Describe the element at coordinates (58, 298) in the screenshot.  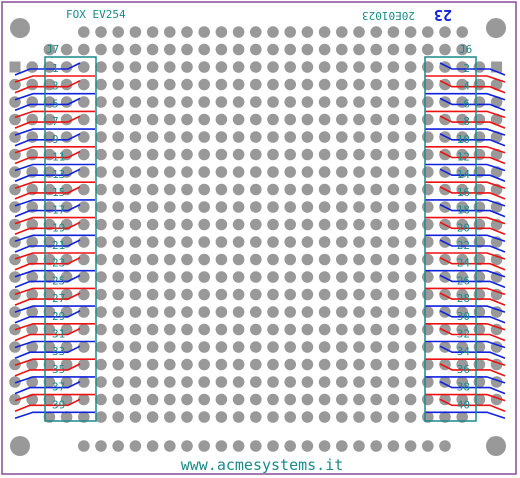
I see `pin-label-j7: 27` at that location.